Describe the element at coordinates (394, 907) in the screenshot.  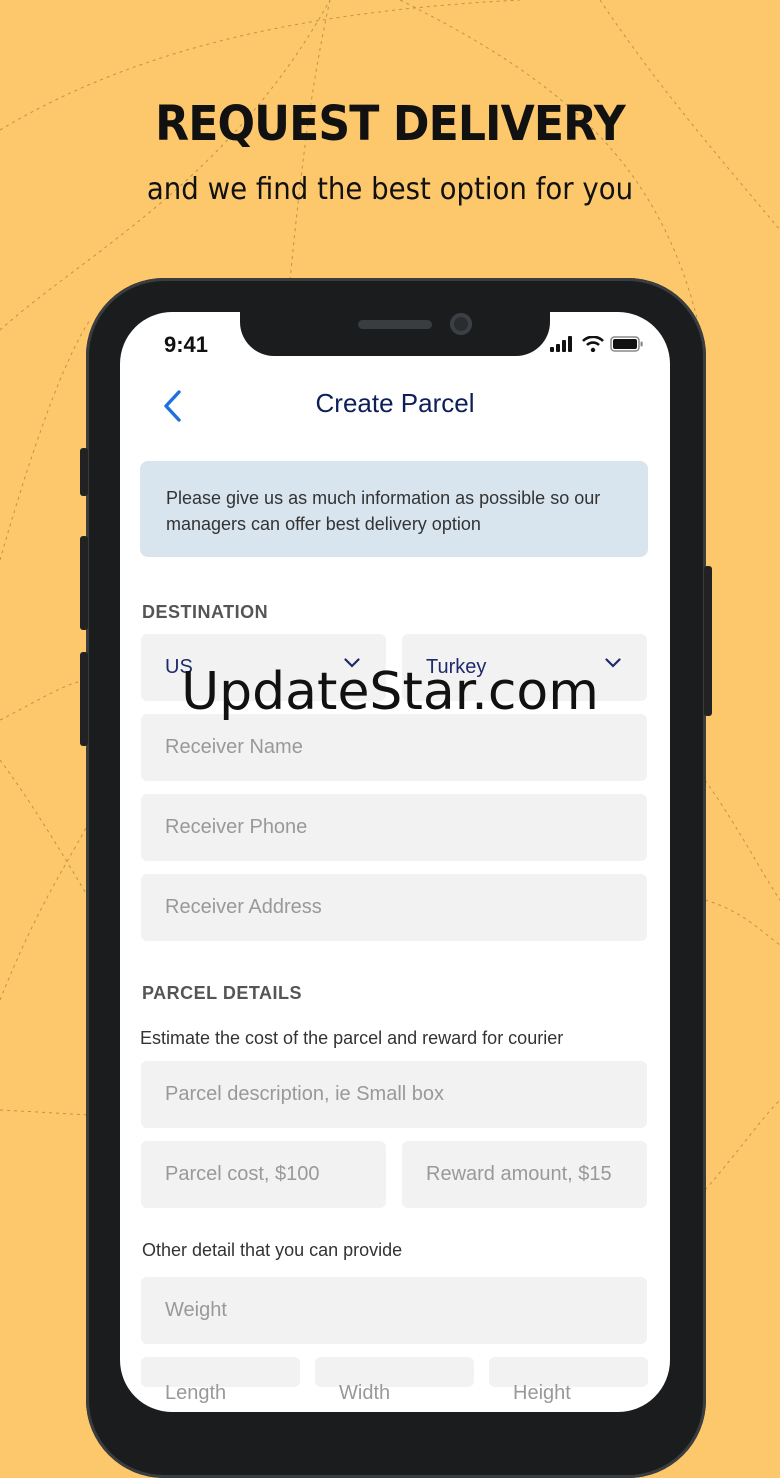
I see `receiver-address-input: Receiver Address` at that location.